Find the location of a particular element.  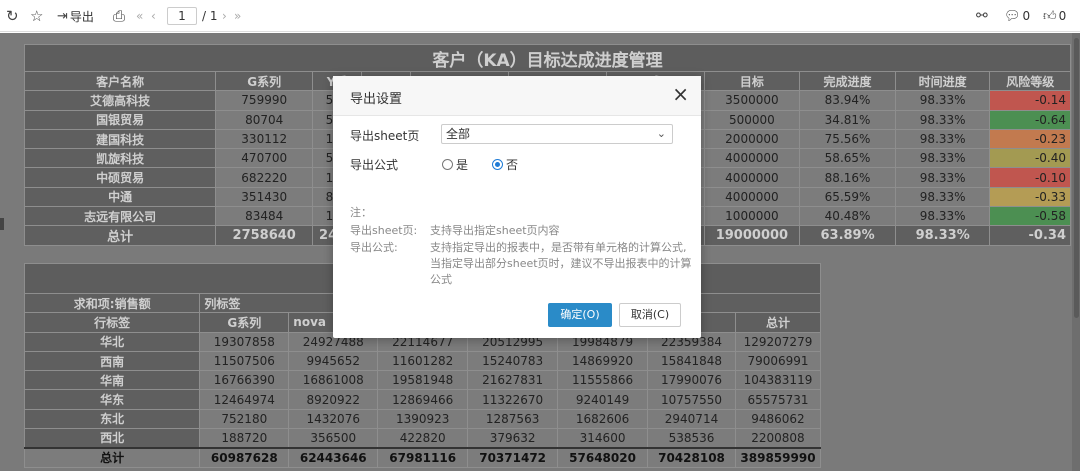

region-name: 华南 is located at coordinates (112, 380).